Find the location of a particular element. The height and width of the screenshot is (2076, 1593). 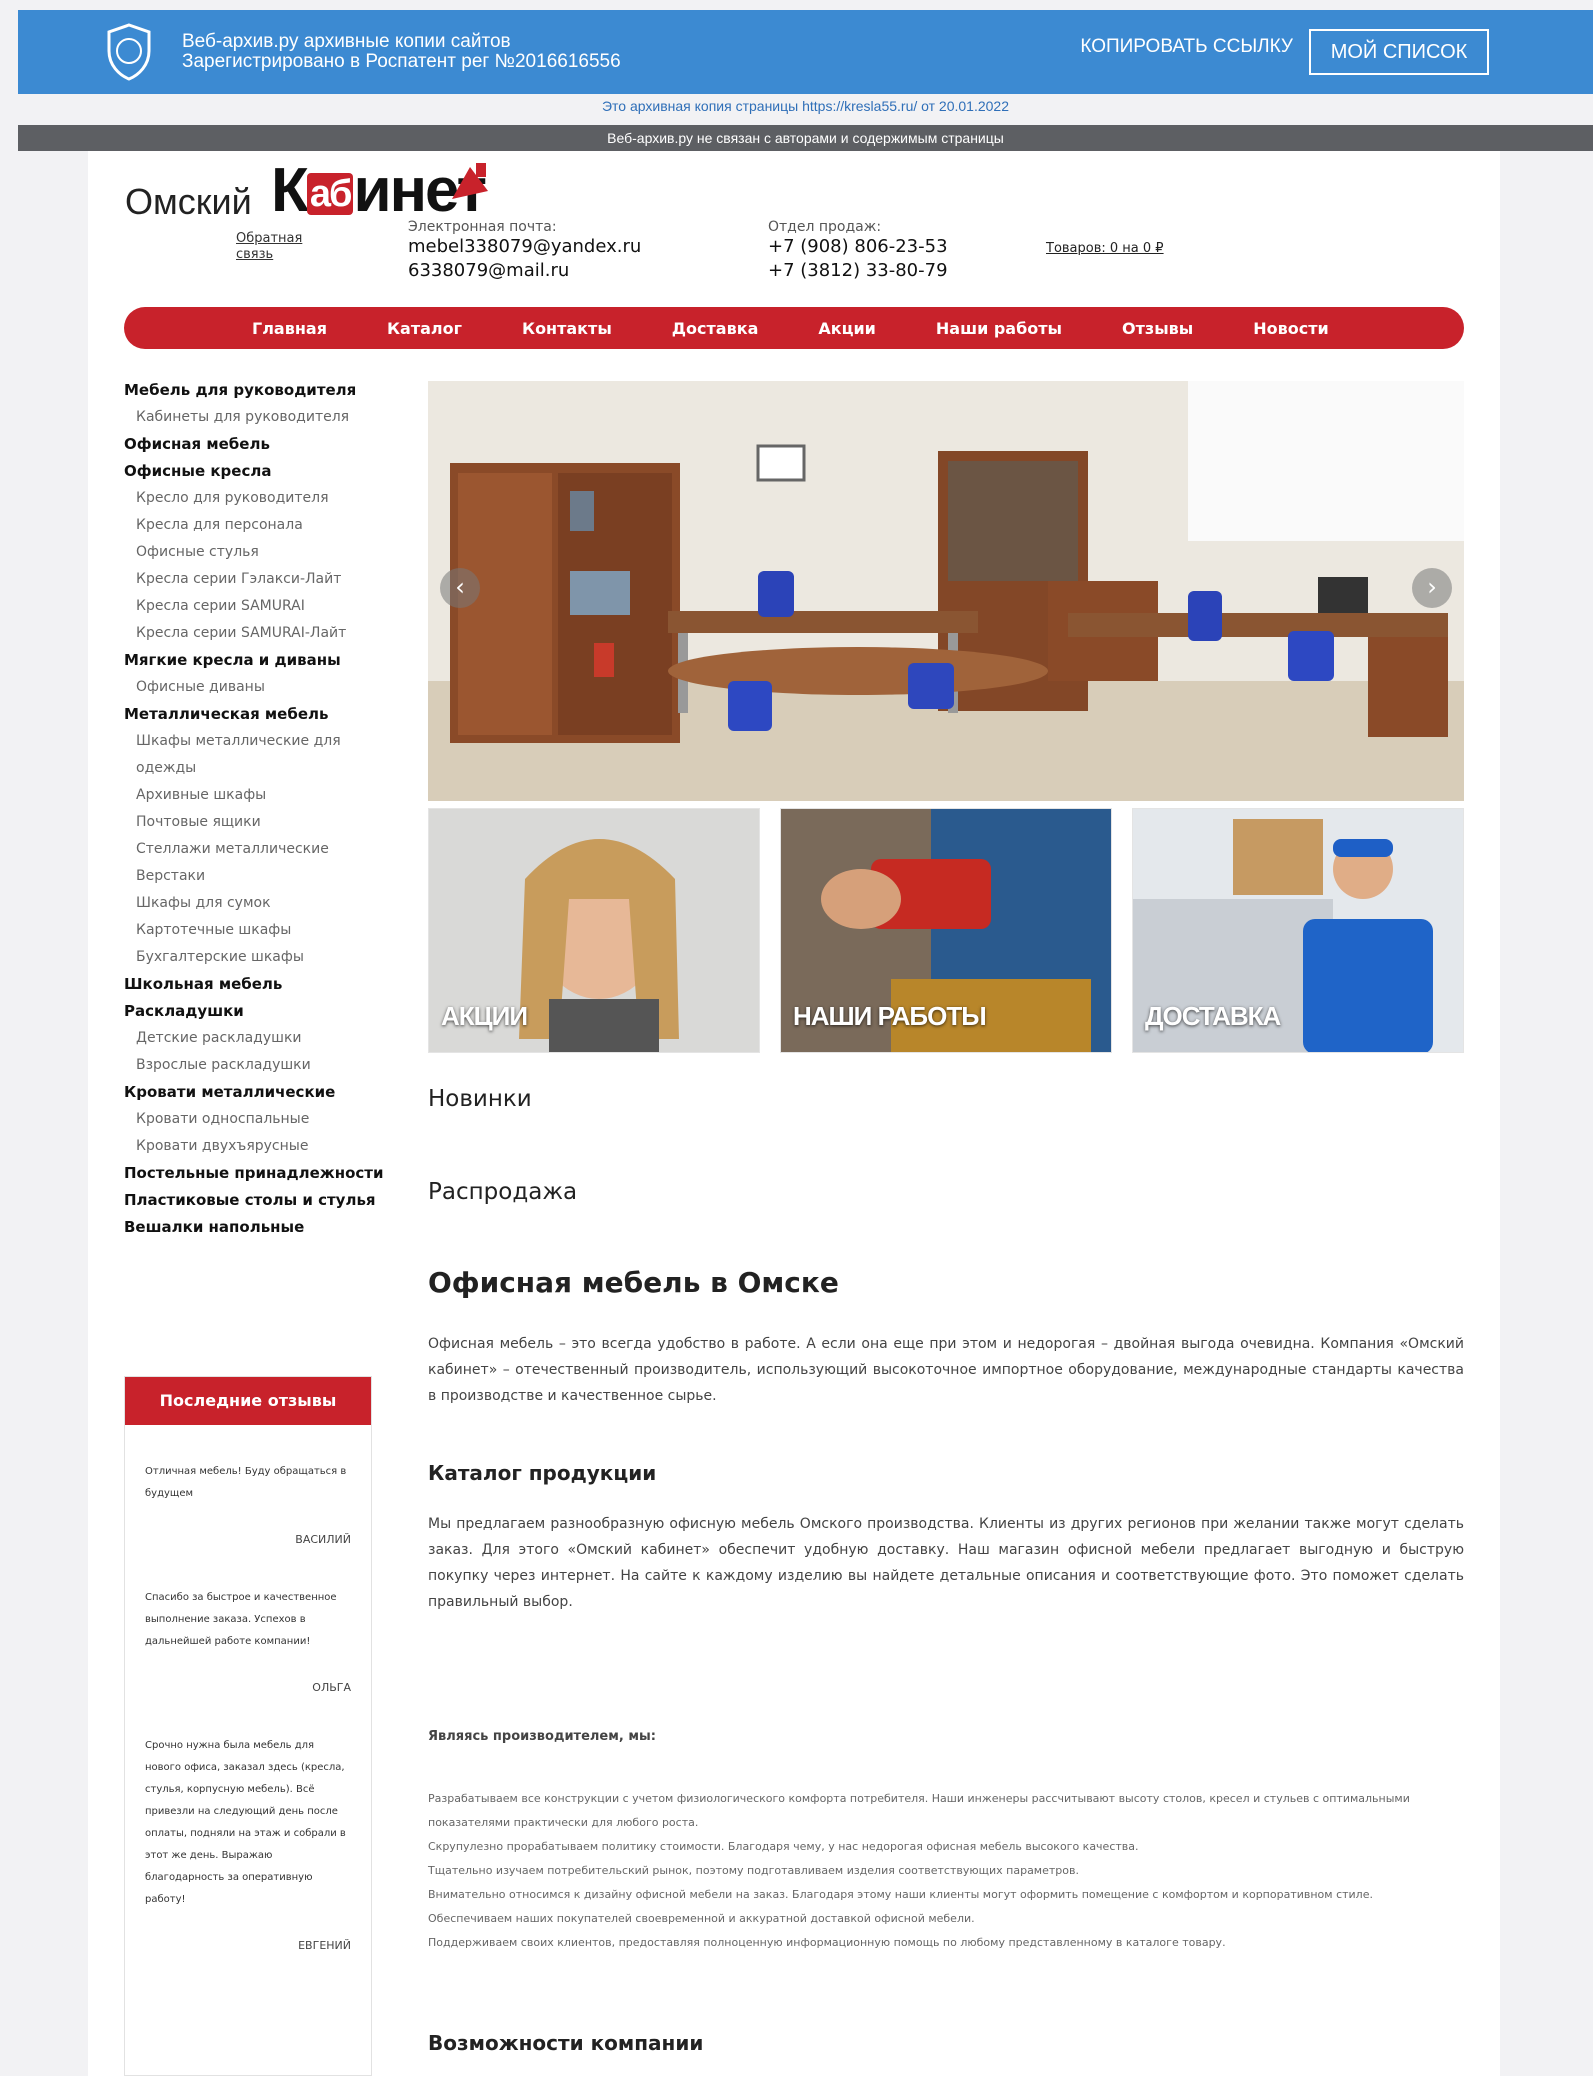

page-title: Офисная мебель в Омске is located at coordinates (633, 1282).